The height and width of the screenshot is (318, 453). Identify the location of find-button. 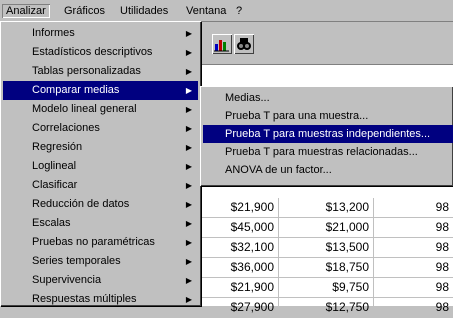
(244, 44).